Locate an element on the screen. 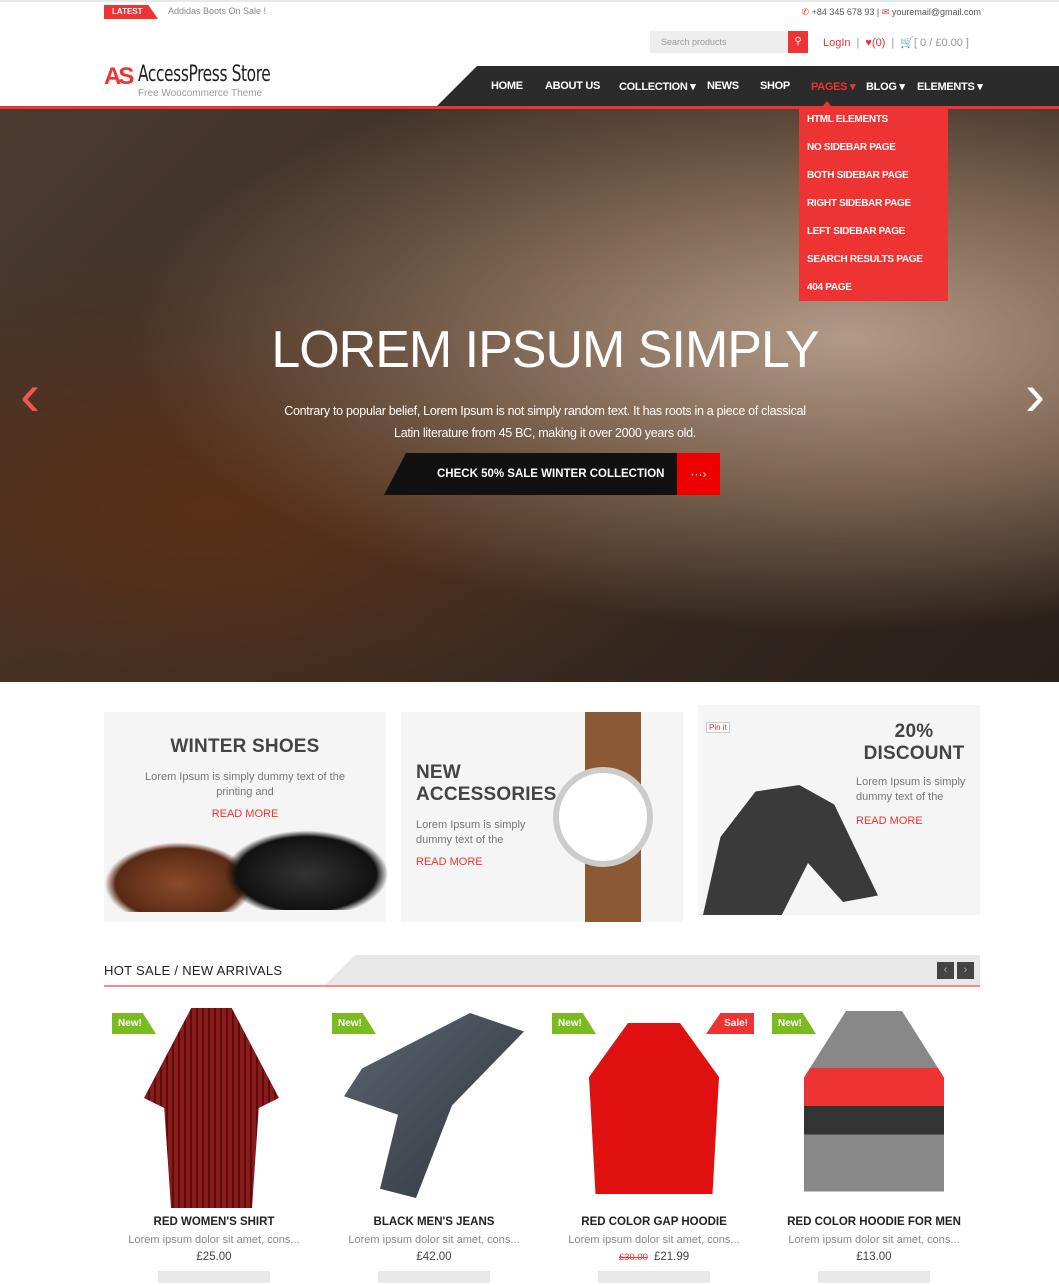  login-link: LogIn is located at coordinates (837, 43).